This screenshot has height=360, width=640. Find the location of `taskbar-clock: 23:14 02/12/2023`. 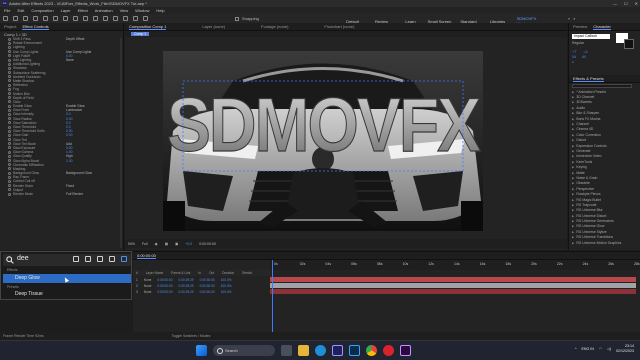

taskbar-clock: 23:14 02/12/2023 is located at coordinates (625, 349).